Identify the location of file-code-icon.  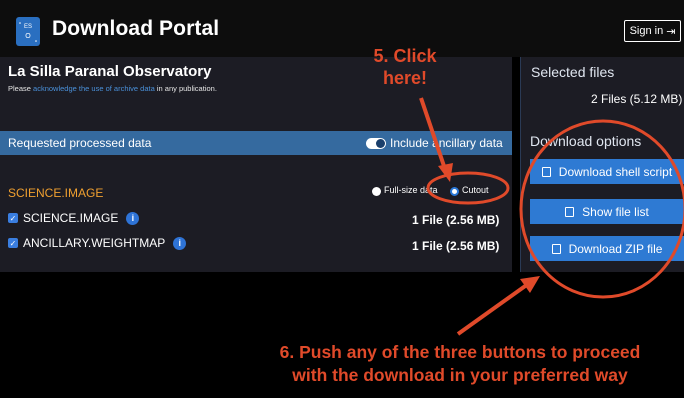
(546, 171).